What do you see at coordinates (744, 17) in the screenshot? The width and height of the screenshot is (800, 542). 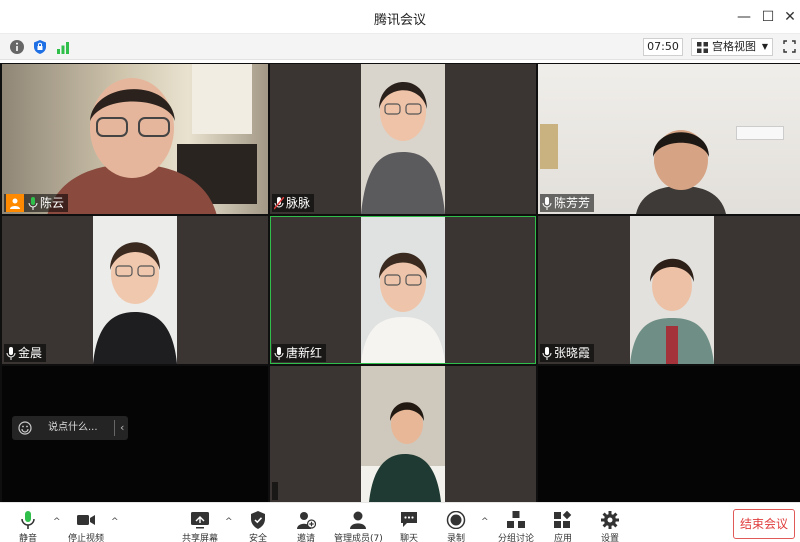 I see `minimize-button: —` at bounding box center [744, 17].